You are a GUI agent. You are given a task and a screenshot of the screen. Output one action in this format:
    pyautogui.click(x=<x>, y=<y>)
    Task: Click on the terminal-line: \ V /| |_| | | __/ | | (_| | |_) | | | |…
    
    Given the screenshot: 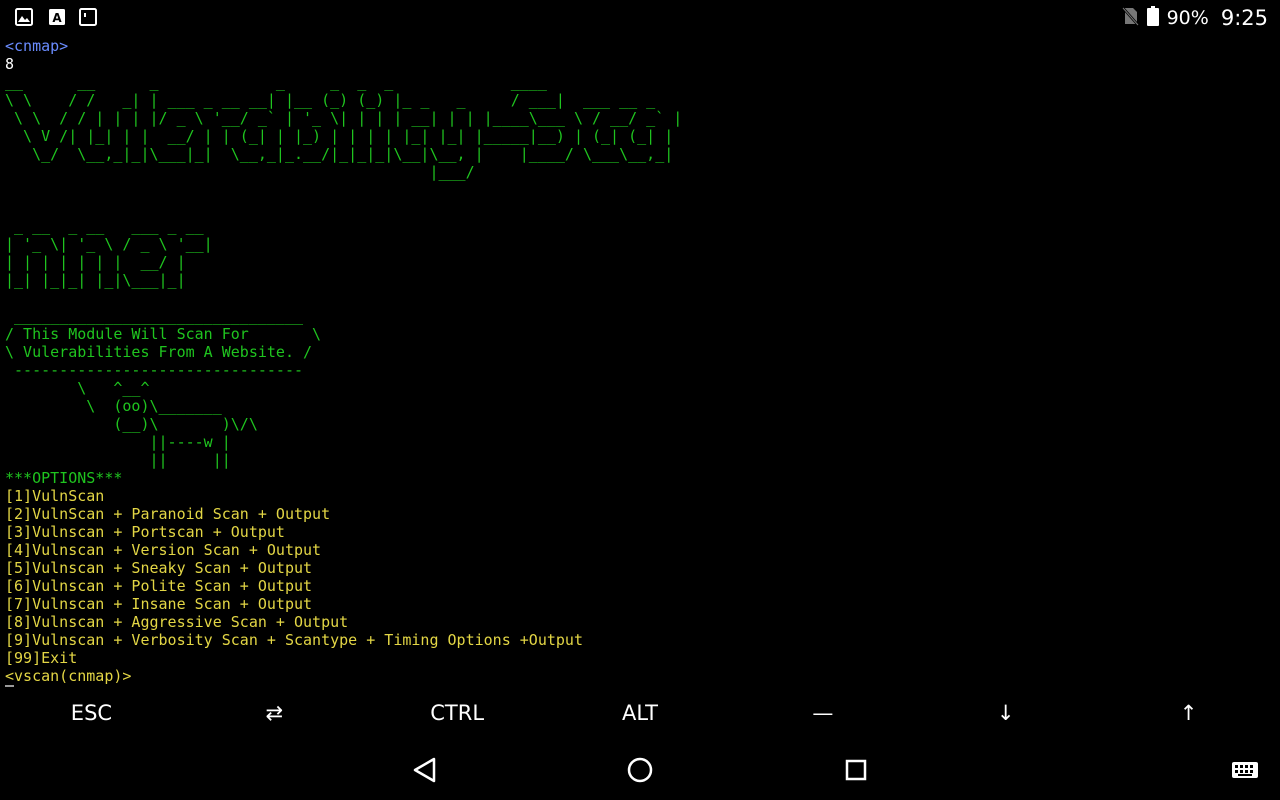 What is the action you would take?
    pyautogui.click(x=339, y=136)
    